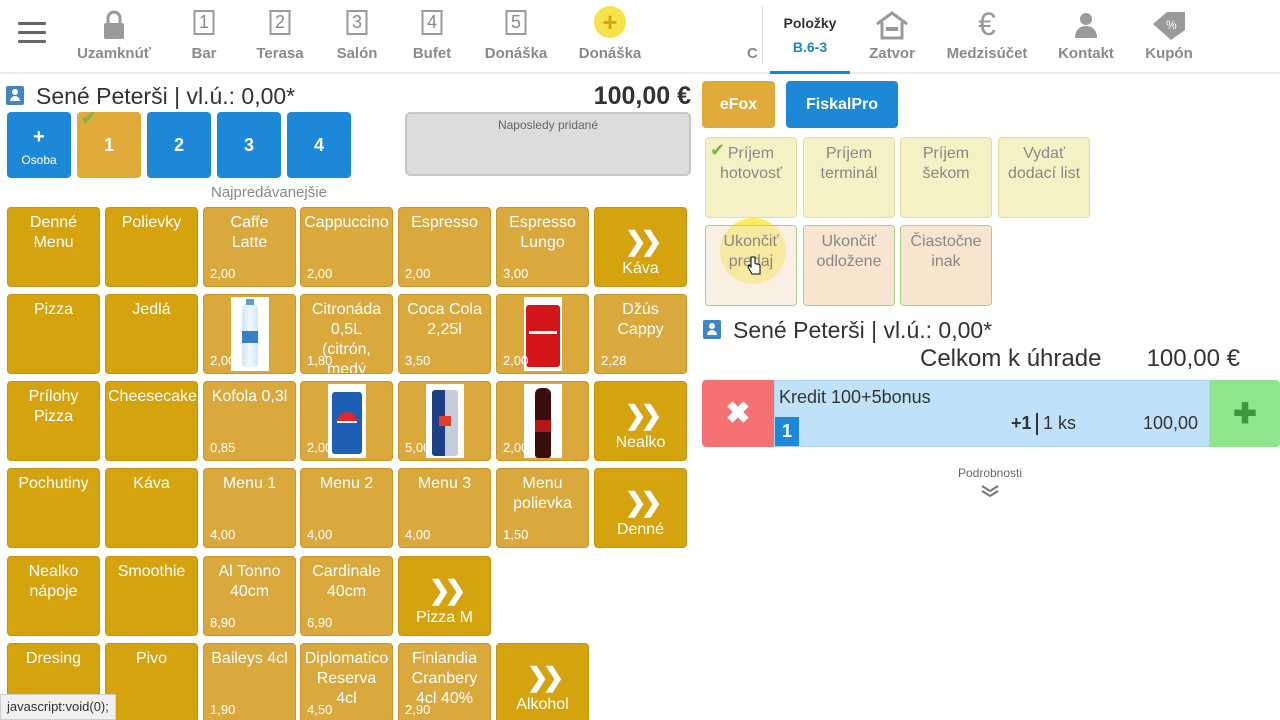 The height and width of the screenshot is (720, 1280). I want to click on category-tile: Polievky, so click(151, 247).